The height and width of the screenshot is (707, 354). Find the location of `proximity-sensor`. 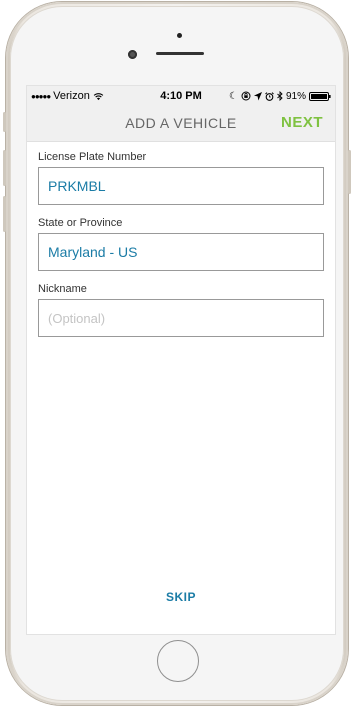

proximity-sensor is located at coordinates (179, 35).